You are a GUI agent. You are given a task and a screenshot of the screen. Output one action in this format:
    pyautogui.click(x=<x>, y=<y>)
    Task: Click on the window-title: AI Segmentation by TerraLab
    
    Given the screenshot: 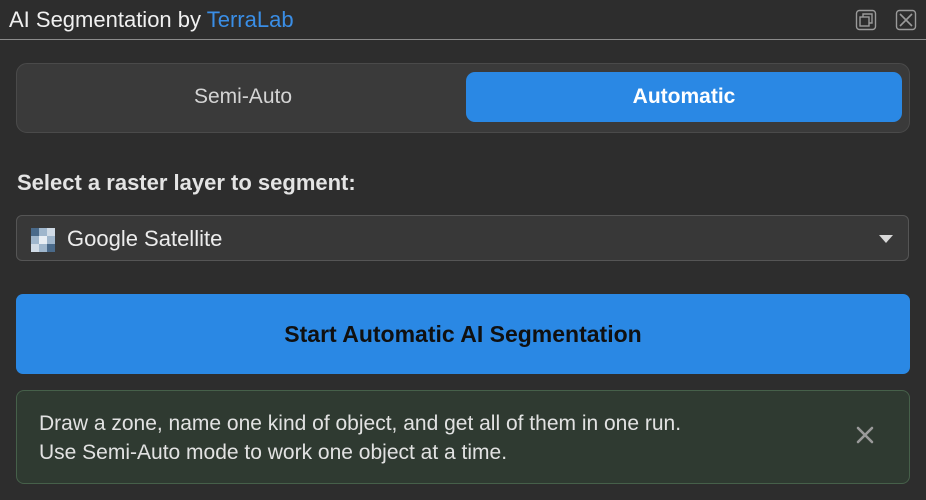 What is the action you would take?
    pyautogui.click(x=151, y=20)
    